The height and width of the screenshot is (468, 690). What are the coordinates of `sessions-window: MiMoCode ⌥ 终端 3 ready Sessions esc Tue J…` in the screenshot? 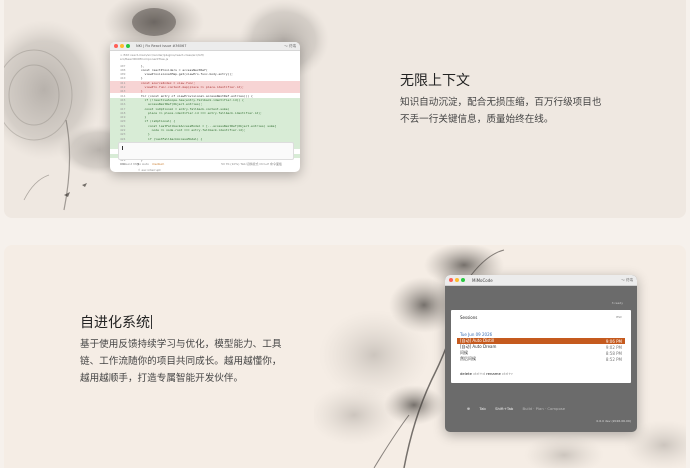 It's located at (541, 353).